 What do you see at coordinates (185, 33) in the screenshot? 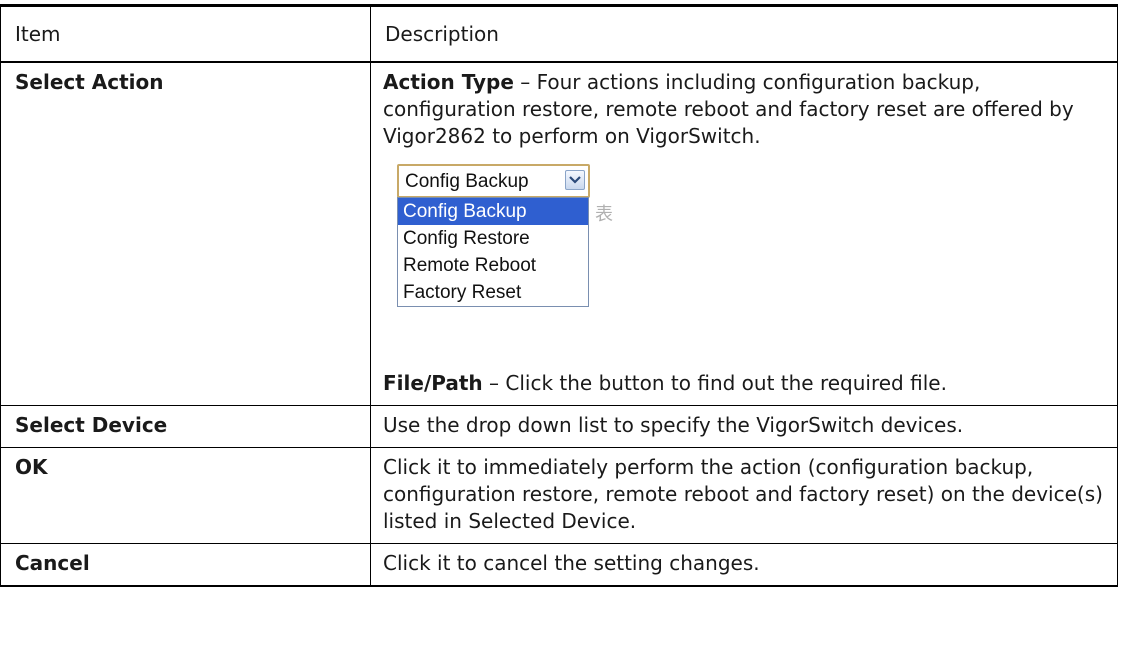
I see `header-item: Item` at bounding box center [185, 33].